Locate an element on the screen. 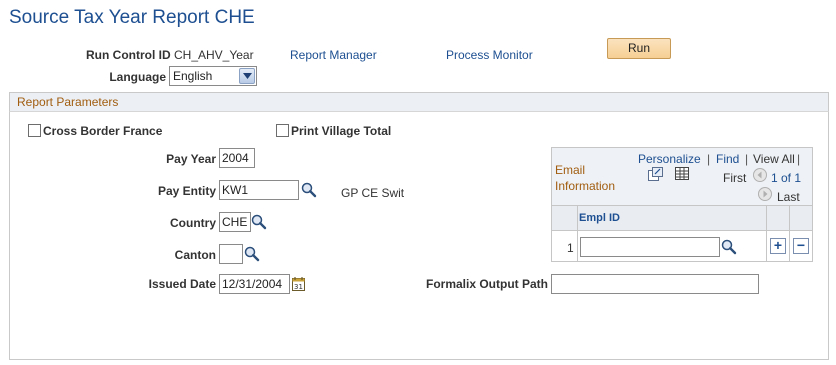 This screenshot has width=836, height=365. next-arrow-icon is located at coordinates (765, 194).